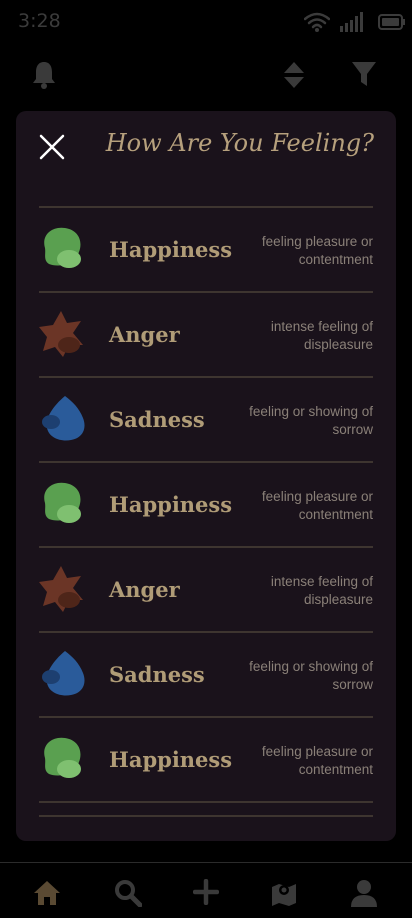  What do you see at coordinates (294, 75) in the screenshot?
I see `sort-icon` at bounding box center [294, 75].